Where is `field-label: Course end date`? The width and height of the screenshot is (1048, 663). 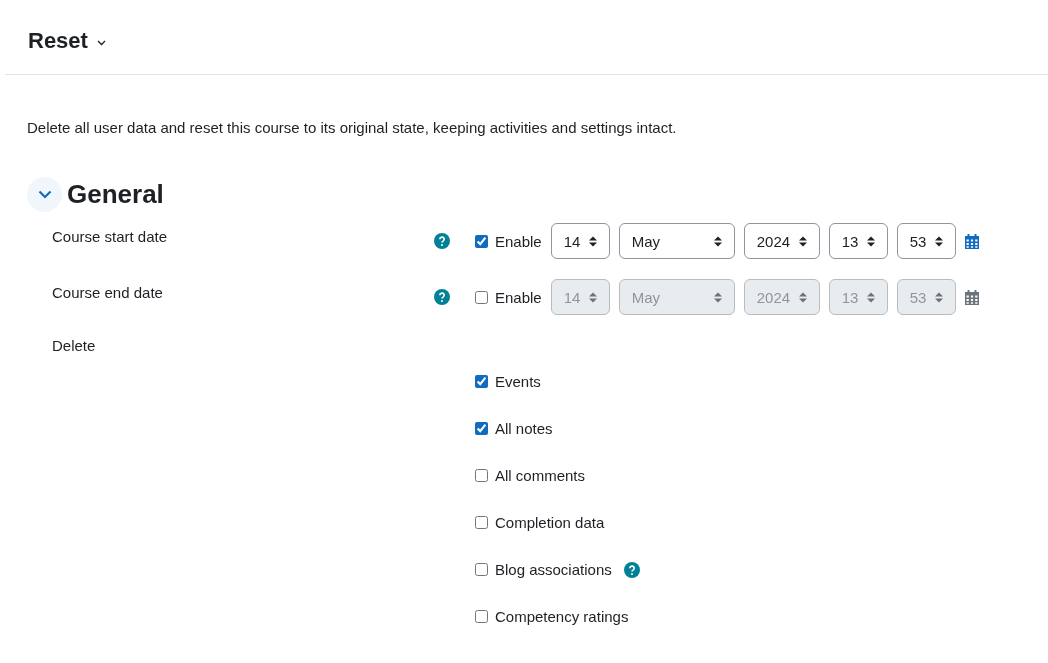
field-label: Course end date is located at coordinates (107, 292).